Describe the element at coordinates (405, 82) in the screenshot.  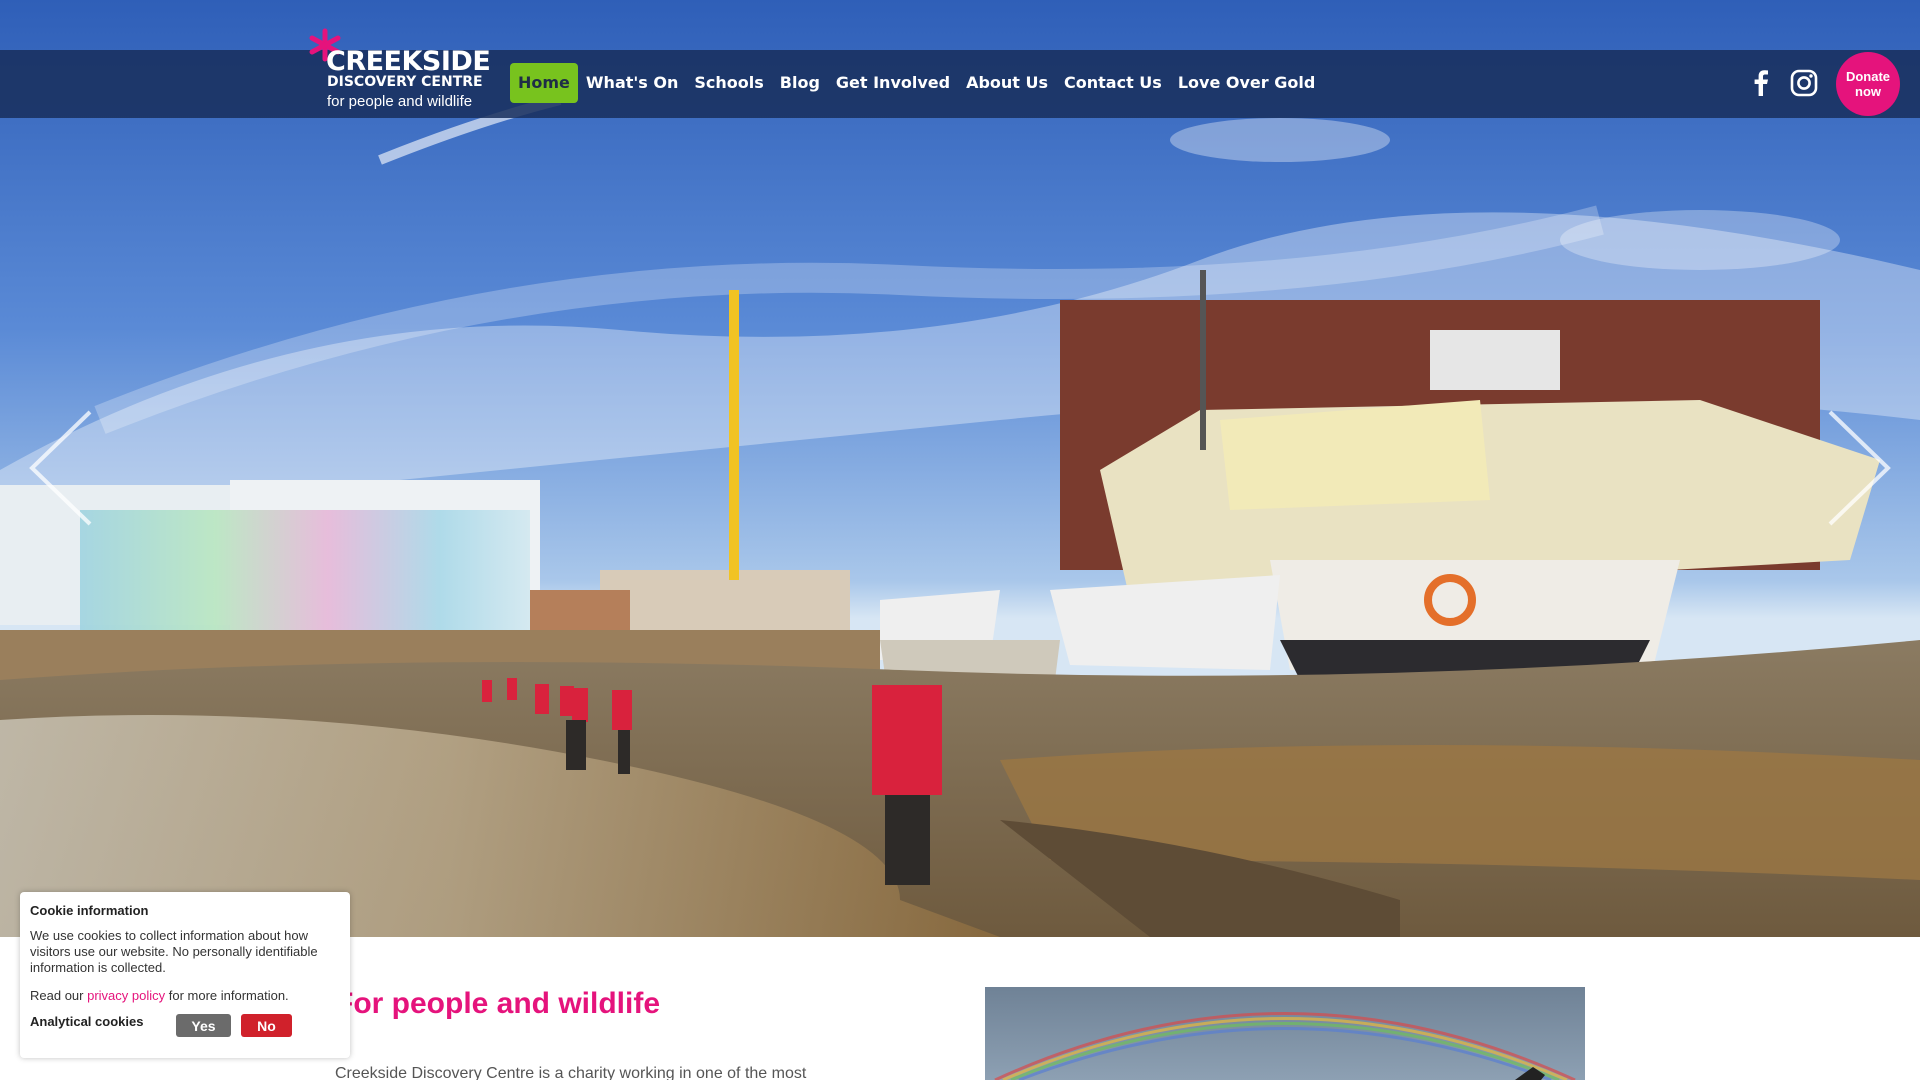
I see `logo-subtitle: DISCOVERY CENTRE` at that location.